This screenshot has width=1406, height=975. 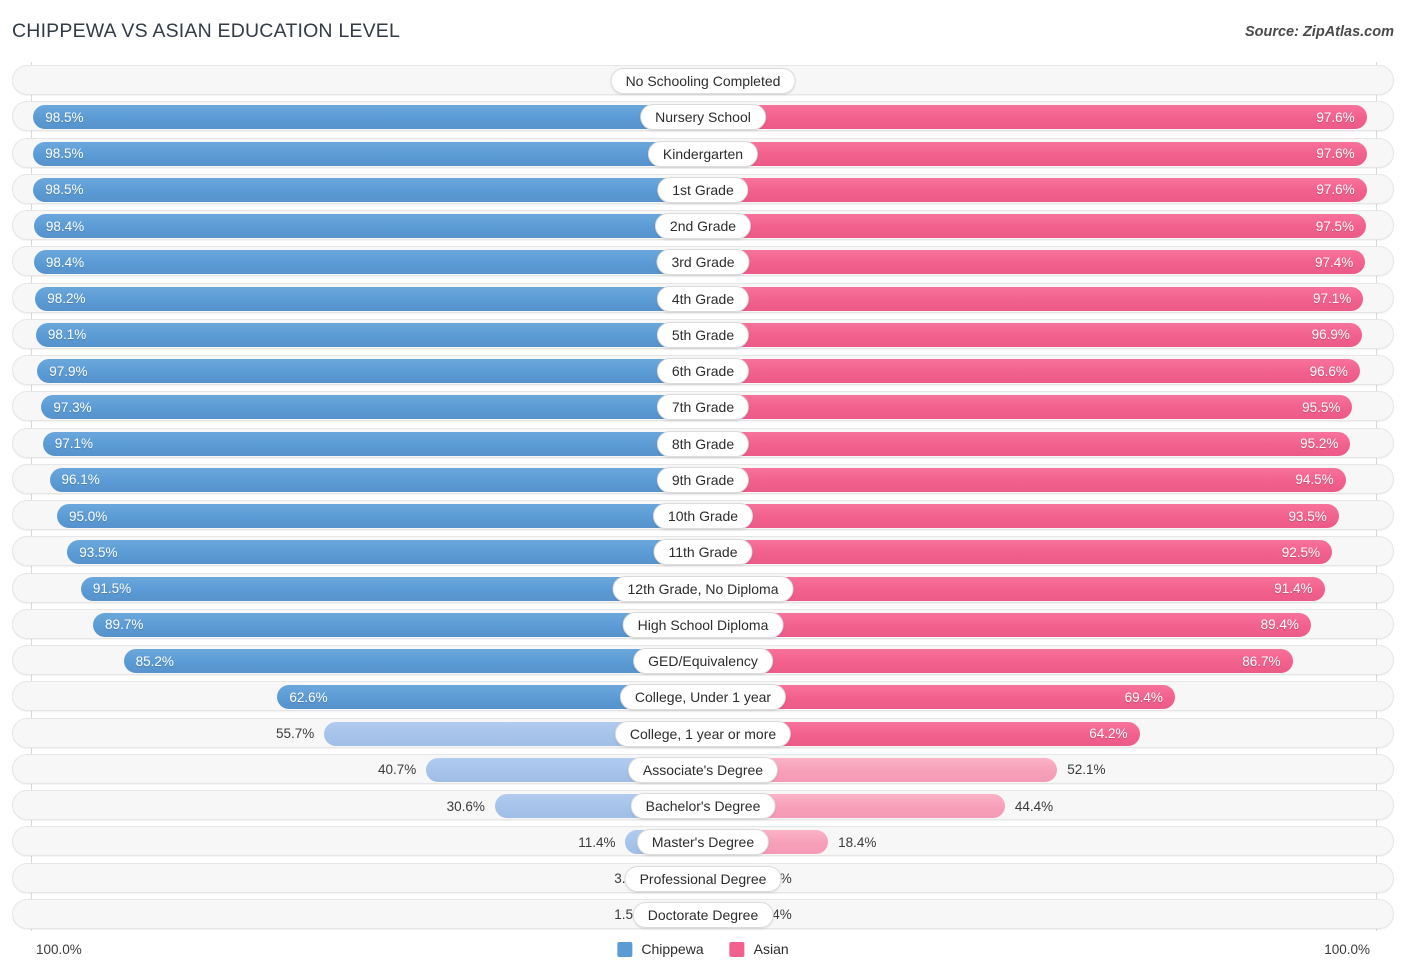 I want to click on bar-value-label: 95.2%, so click(x=1319, y=444).